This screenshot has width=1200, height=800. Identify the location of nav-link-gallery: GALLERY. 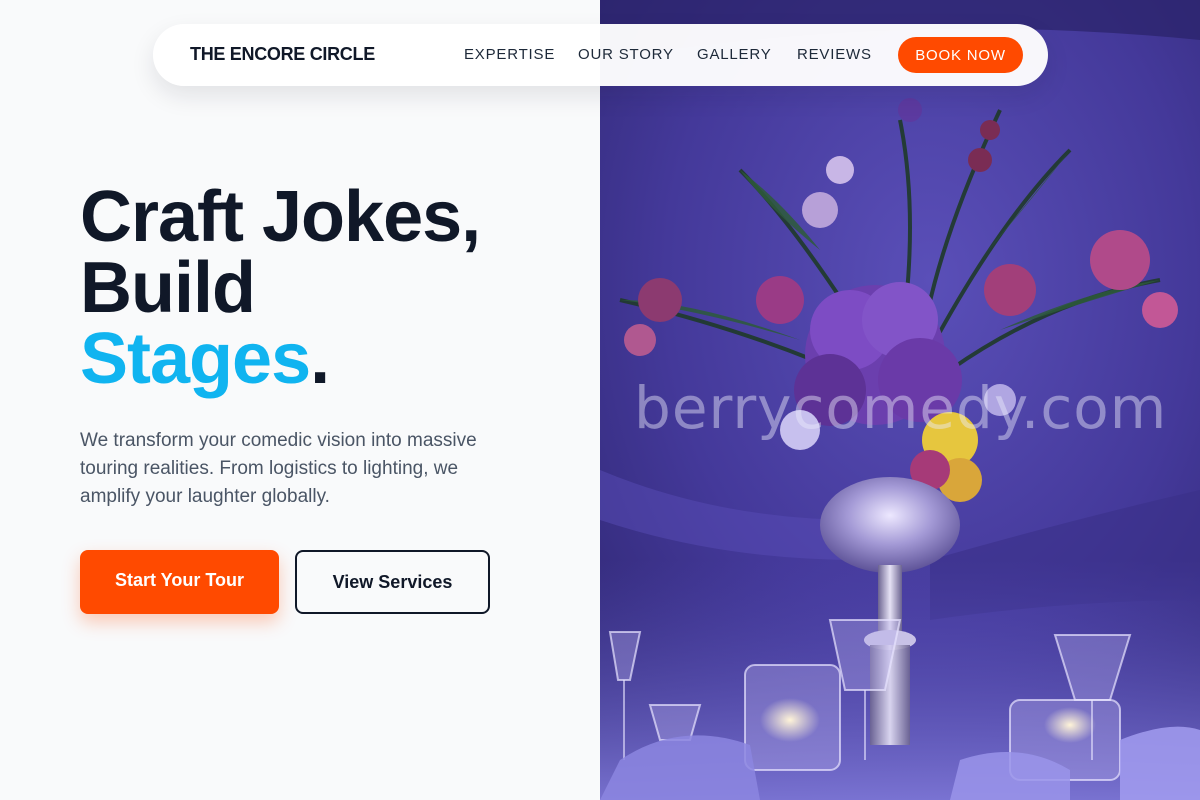
(734, 54).